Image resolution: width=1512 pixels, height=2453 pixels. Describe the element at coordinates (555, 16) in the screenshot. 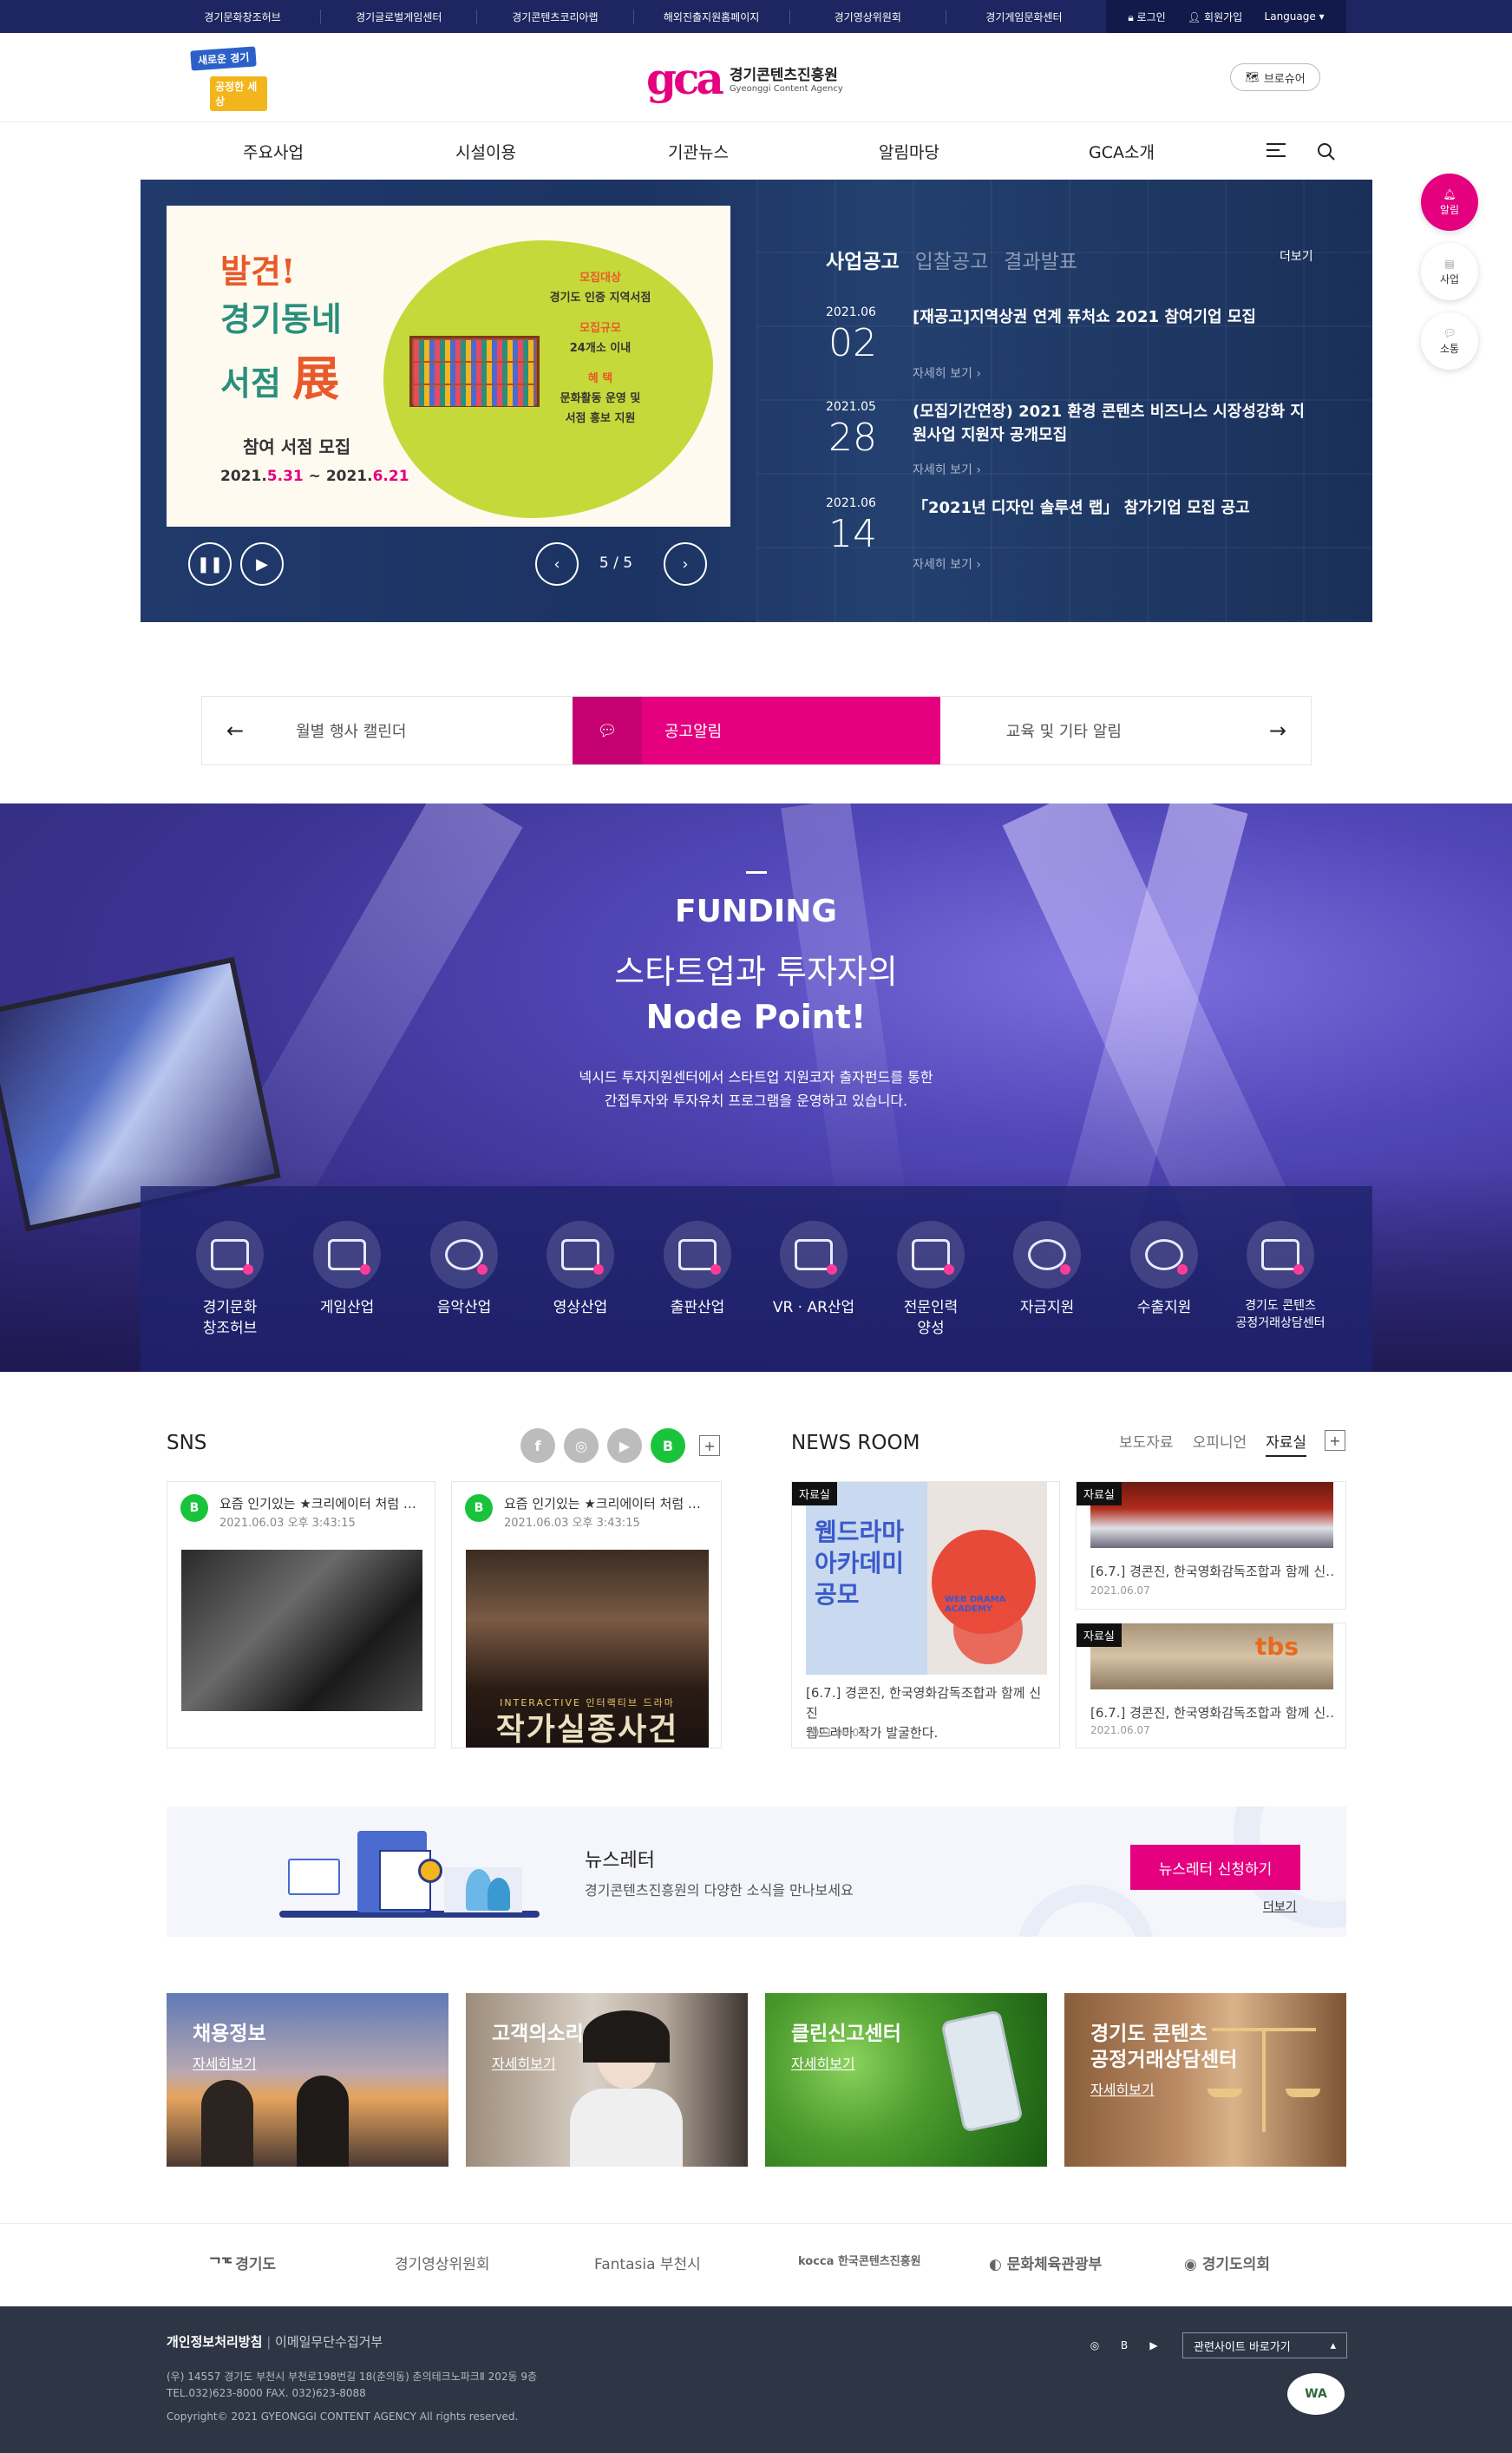

I see `family-site-link: 경기콘텐츠코리아랩` at that location.